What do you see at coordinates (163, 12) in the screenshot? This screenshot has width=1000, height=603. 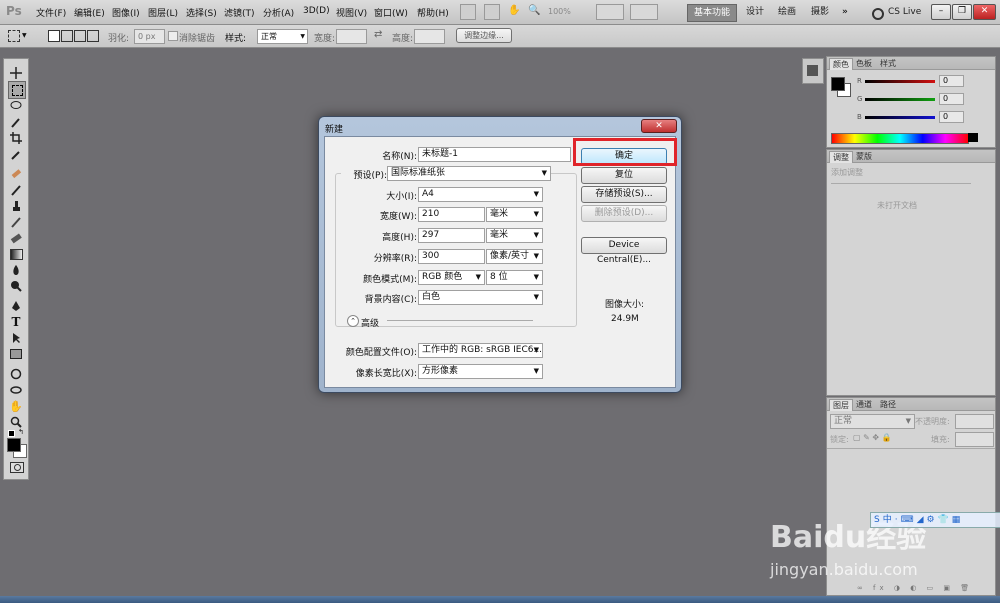 I see `menu-layer: 图层(L)` at bounding box center [163, 12].